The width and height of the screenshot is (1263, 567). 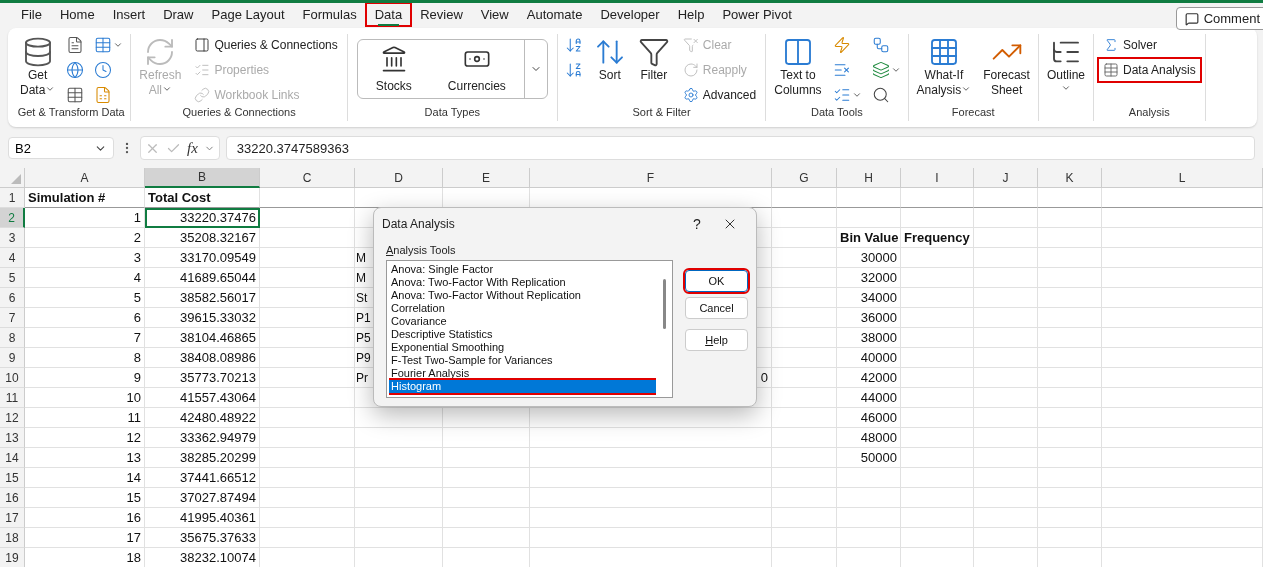 I want to click on gallery-item: Stocks, so click(x=393, y=69).